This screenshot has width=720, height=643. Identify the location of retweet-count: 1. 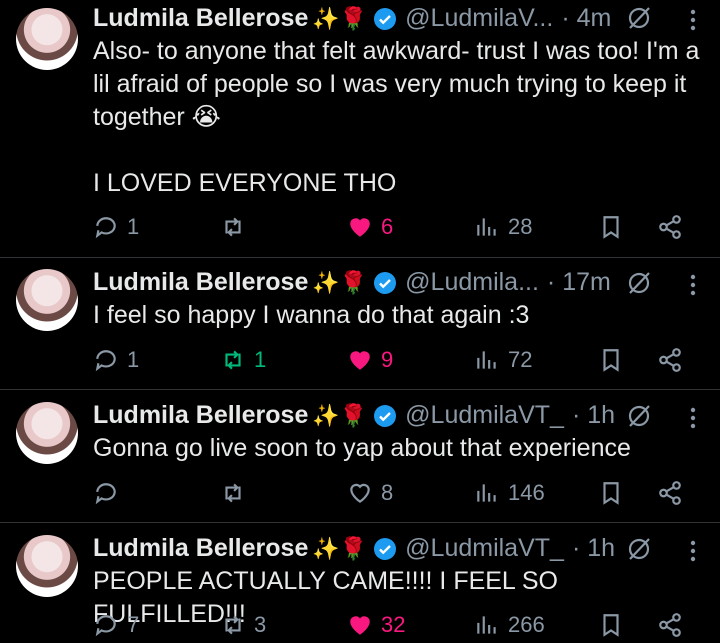
(260, 359).